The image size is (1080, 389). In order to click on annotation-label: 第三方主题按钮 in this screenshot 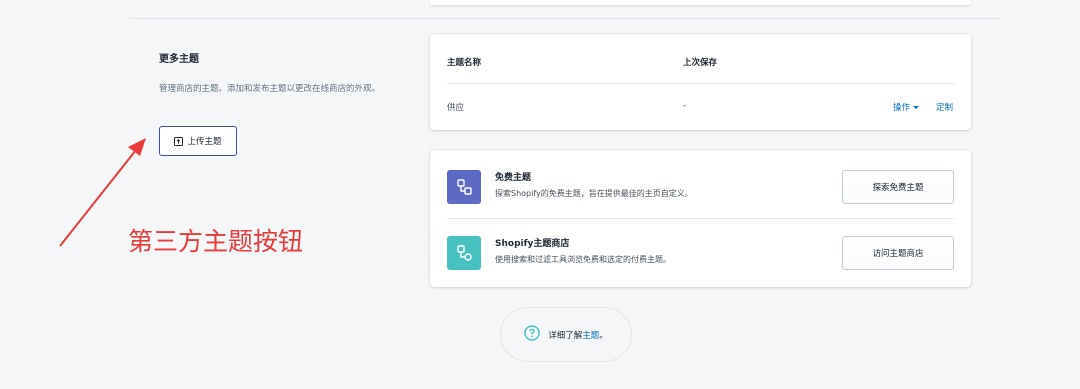, I will do `click(216, 241)`.